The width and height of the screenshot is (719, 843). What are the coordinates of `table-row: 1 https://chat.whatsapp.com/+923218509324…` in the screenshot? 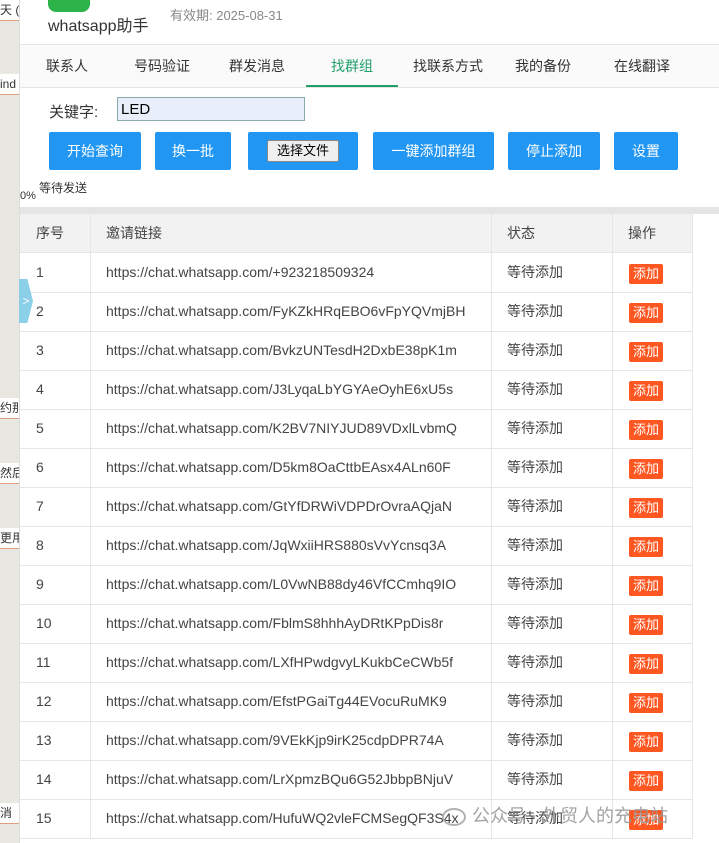 It's located at (356, 273).